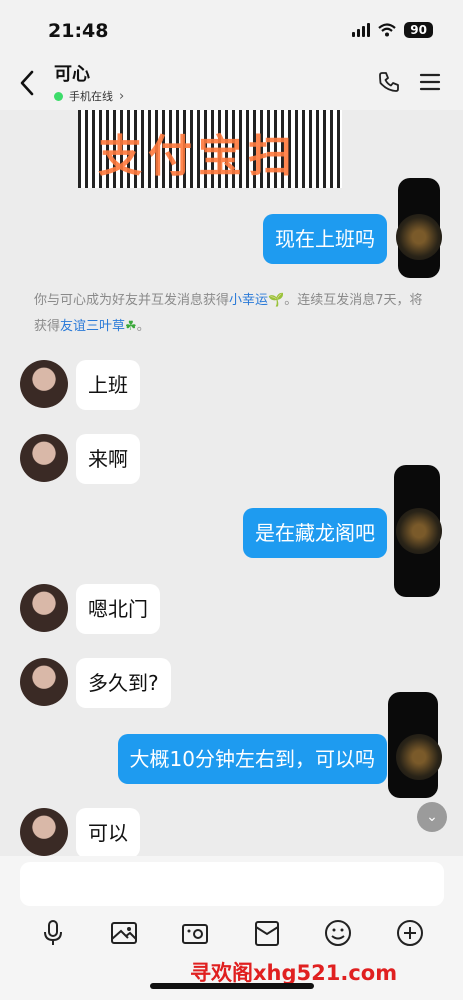 This screenshot has height=1000, width=463. Describe the element at coordinates (325, 239) in the screenshot. I see `message-bubble-outgoing: 现在上班吗` at that location.